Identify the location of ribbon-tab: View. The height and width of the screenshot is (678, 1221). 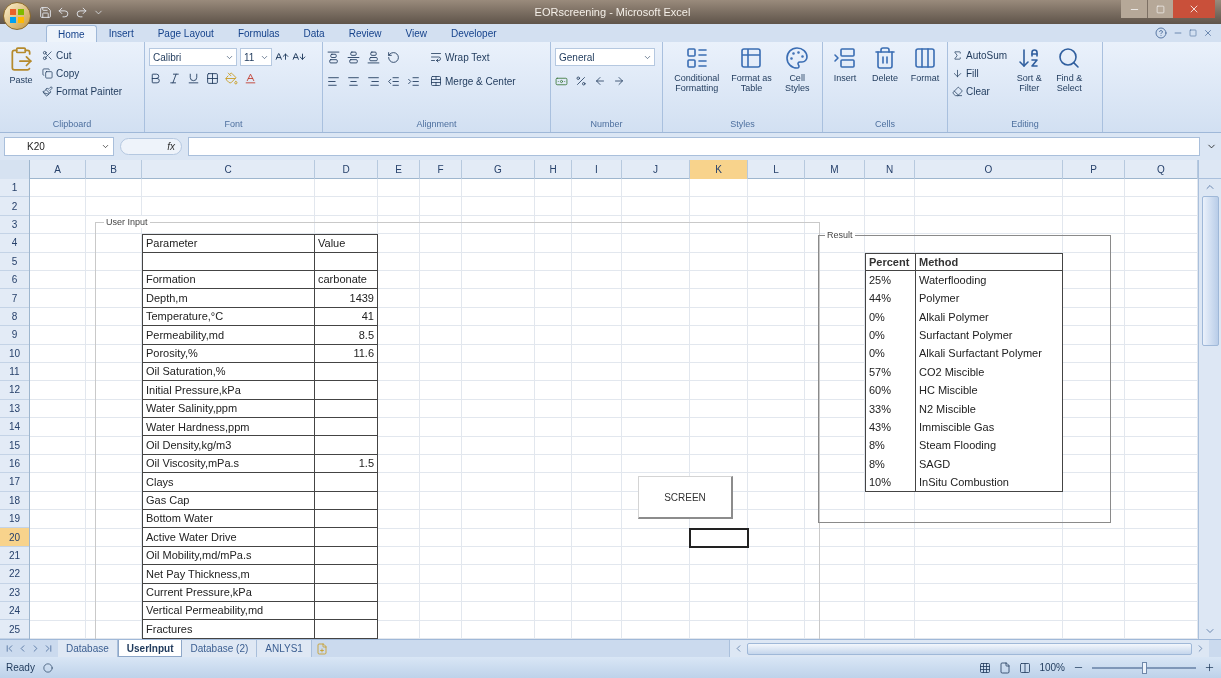
(416, 33).